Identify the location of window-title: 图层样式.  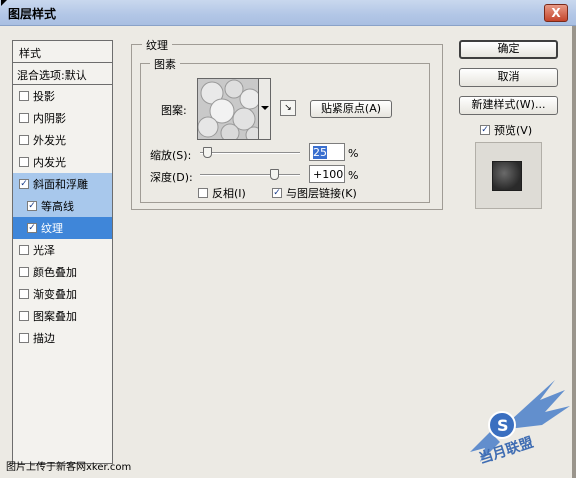
(32, 14).